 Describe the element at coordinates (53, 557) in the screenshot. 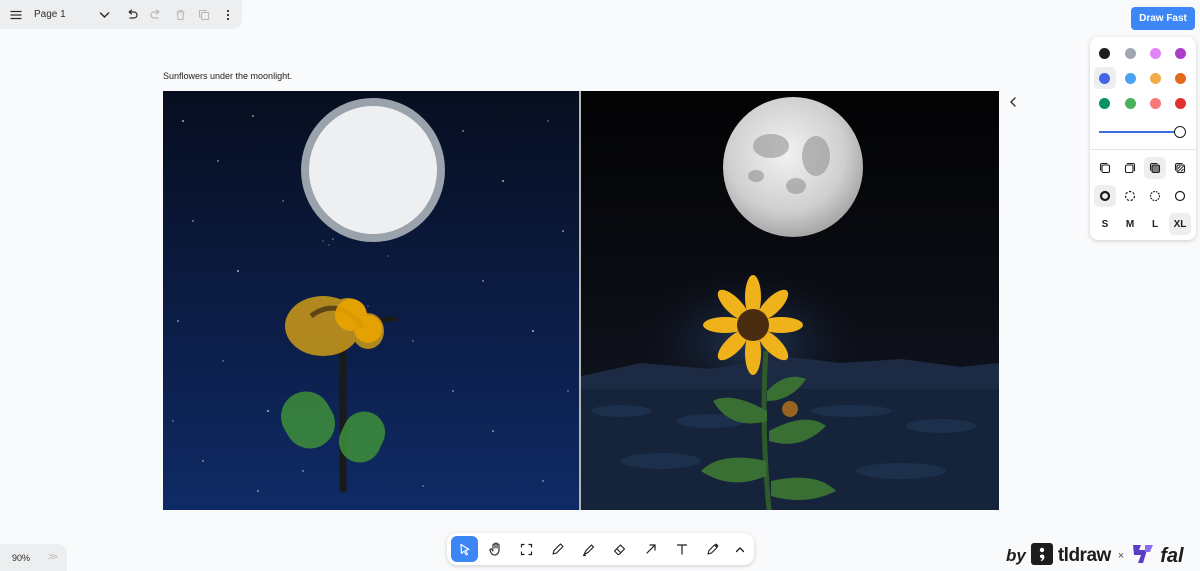

I see `expand-minimap-icon: >>` at that location.